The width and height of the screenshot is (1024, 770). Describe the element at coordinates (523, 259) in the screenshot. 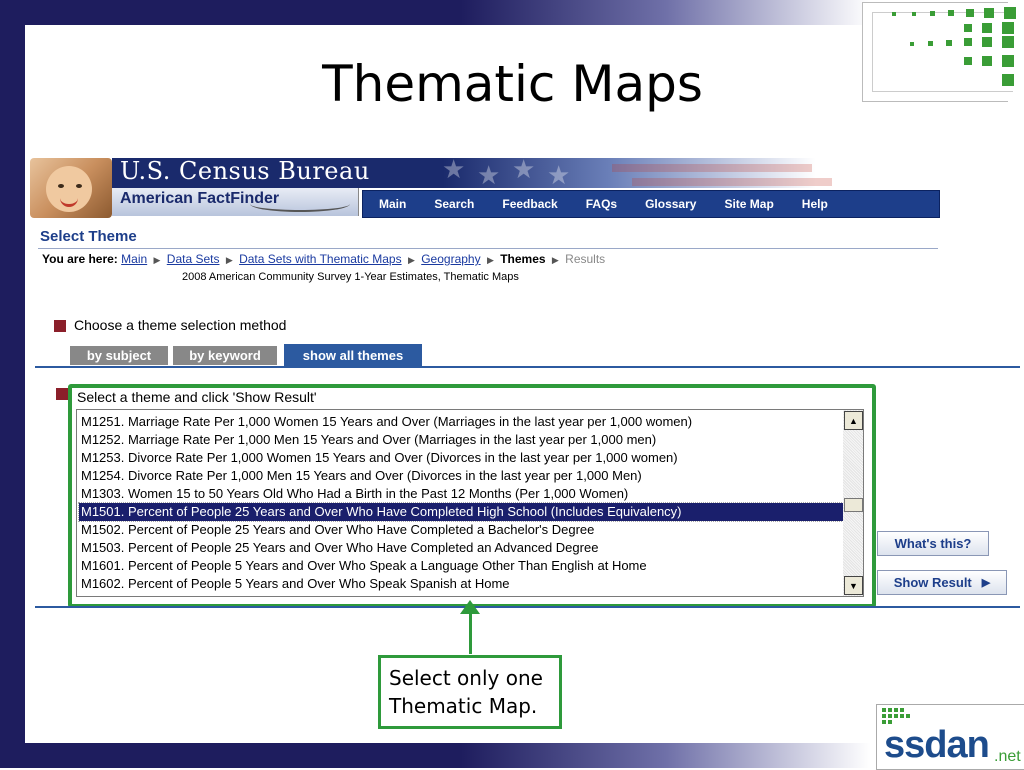

I see `breadcrumb-current: Themes` at that location.